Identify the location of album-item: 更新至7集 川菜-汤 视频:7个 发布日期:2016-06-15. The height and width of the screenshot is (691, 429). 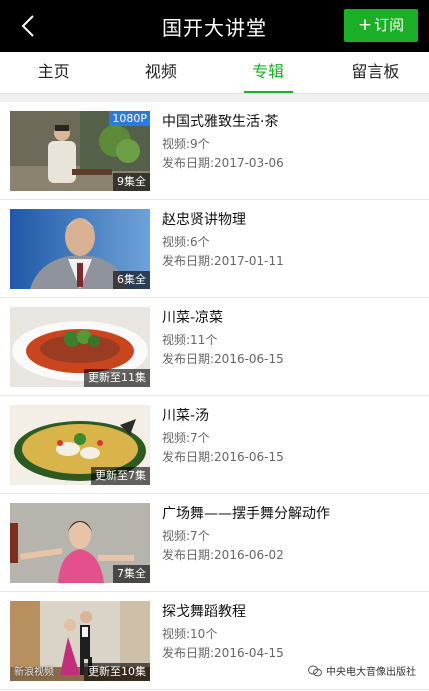
(214, 445).